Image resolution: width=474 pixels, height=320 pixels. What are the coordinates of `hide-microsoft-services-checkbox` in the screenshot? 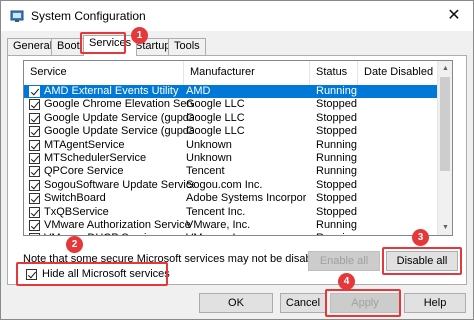 It's located at (31, 274).